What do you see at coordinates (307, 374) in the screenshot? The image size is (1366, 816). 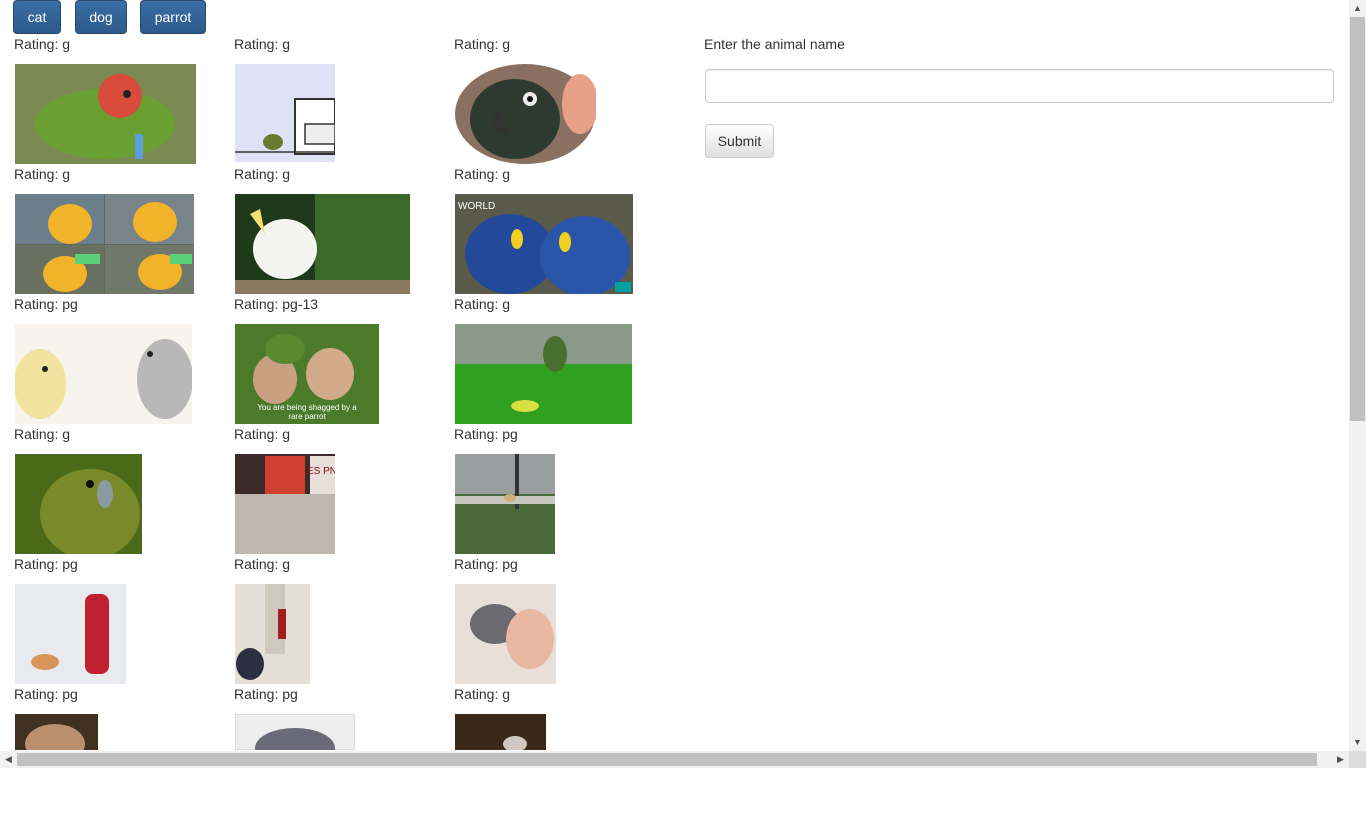 I see `gif-image: You are being shagged by a rare parrot` at bounding box center [307, 374].